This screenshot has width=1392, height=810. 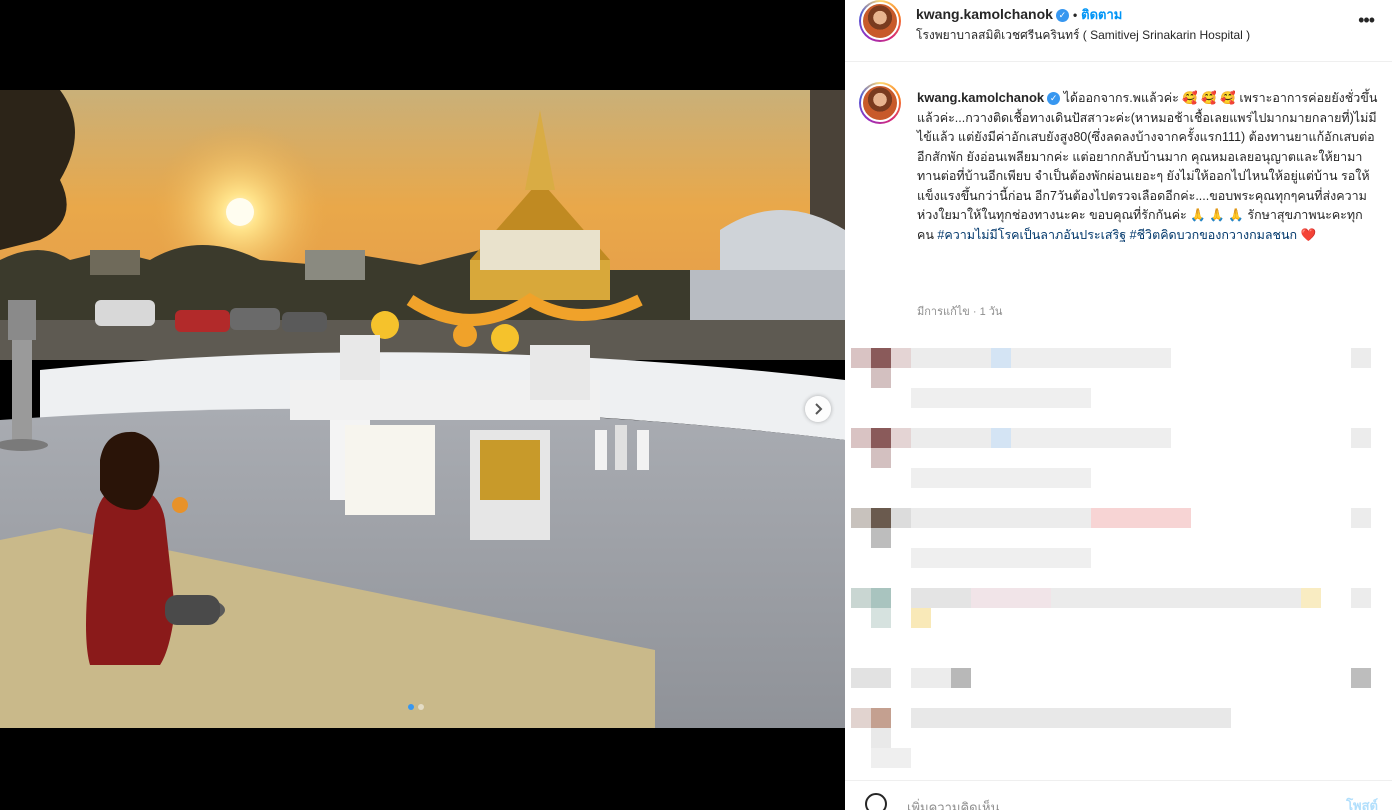 I want to click on emoji-smile-icon, so click(x=876, y=801).